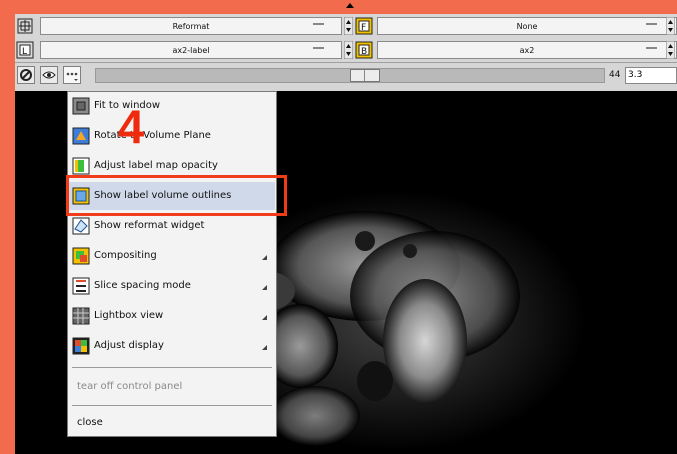 The height and width of the screenshot is (454, 677). What do you see at coordinates (81, 106) in the screenshot?
I see `fit-window-icon` at bounding box center [81, 106].